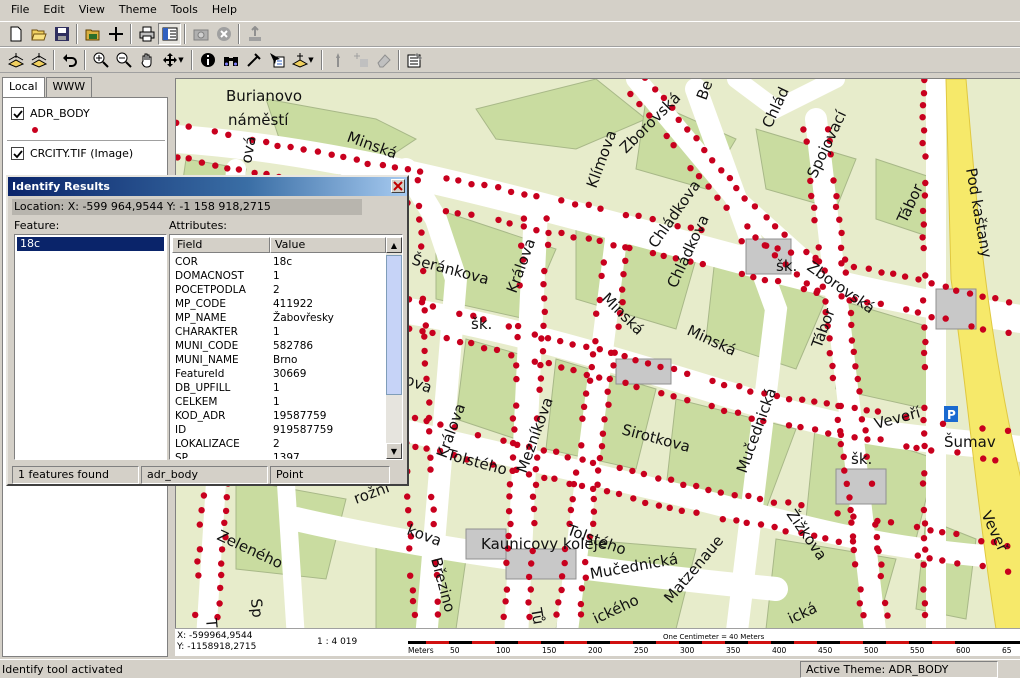 This screenshot has width=1020, height=678. I want to click on menu-file: File, so click(20, 10).